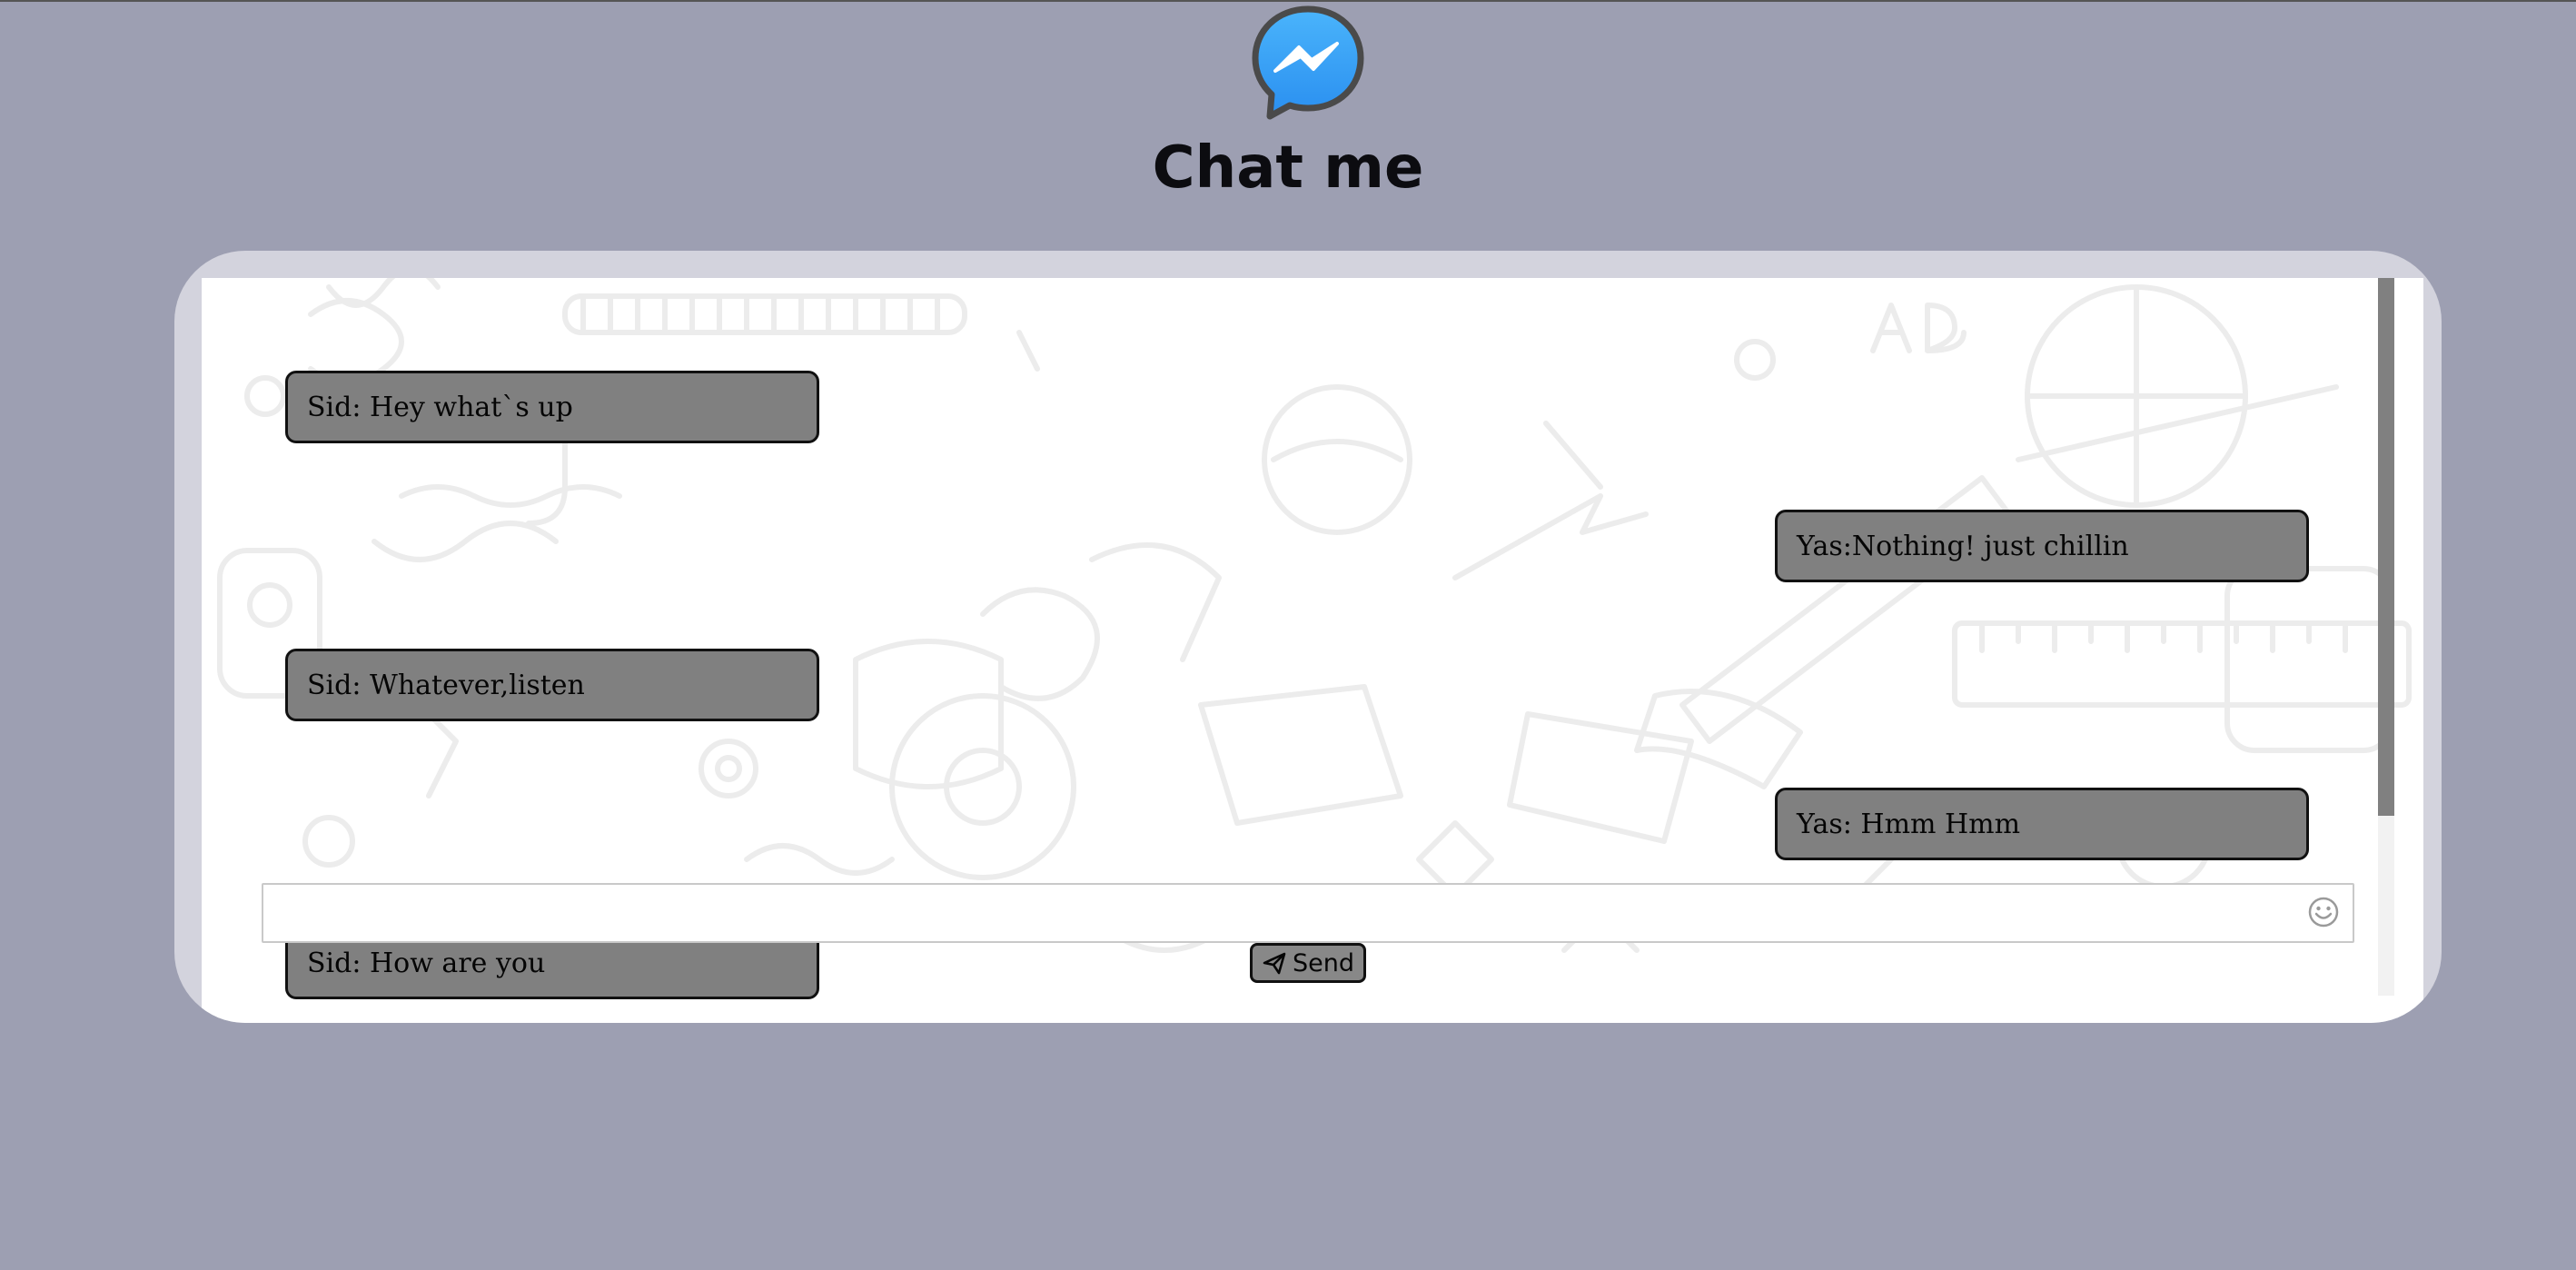 This screenshot has width=2576, height=1270. Describe the element at coordinates (1308, 913) in the screenshot. I see `message-input` at that location.